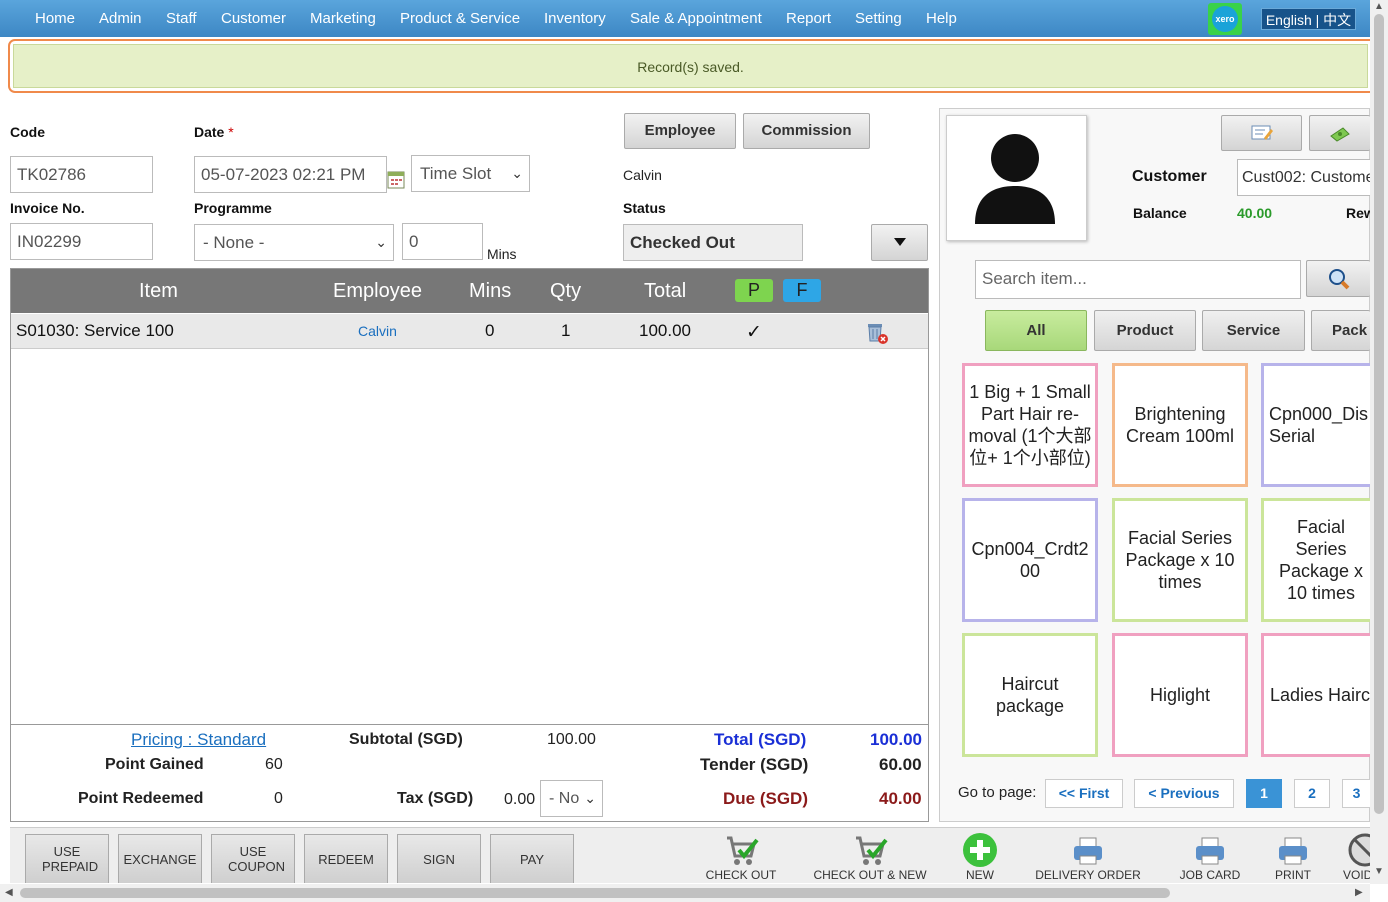 The width and height of the screenshot is (1388, 902). I want to click on checkout-button: CHECK OUT, so click(741, 857).